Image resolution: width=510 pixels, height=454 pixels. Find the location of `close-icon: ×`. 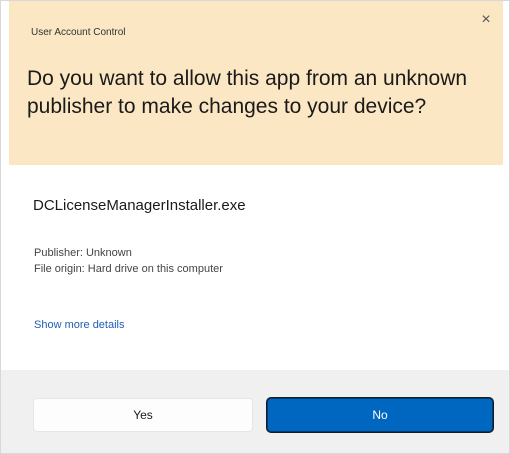

close-icon: × is located at coordinates (486, 20).